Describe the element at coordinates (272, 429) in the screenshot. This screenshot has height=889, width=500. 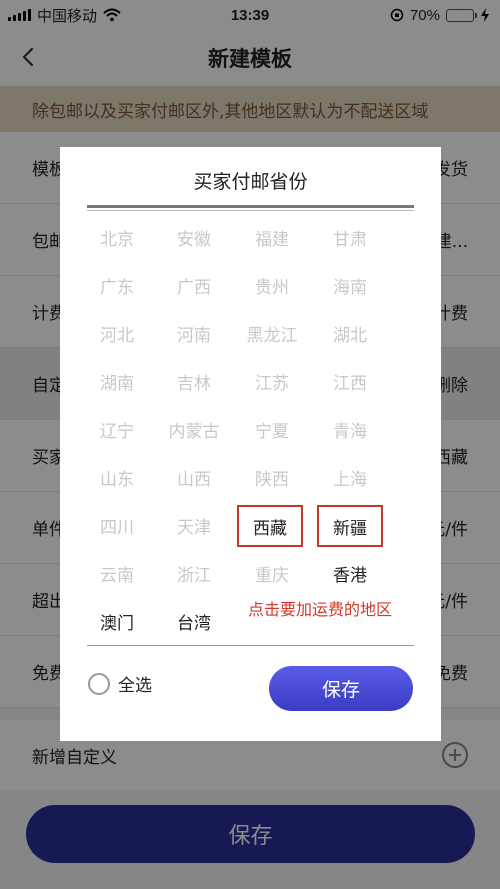
I see `province-option: 宁夏` at that location.